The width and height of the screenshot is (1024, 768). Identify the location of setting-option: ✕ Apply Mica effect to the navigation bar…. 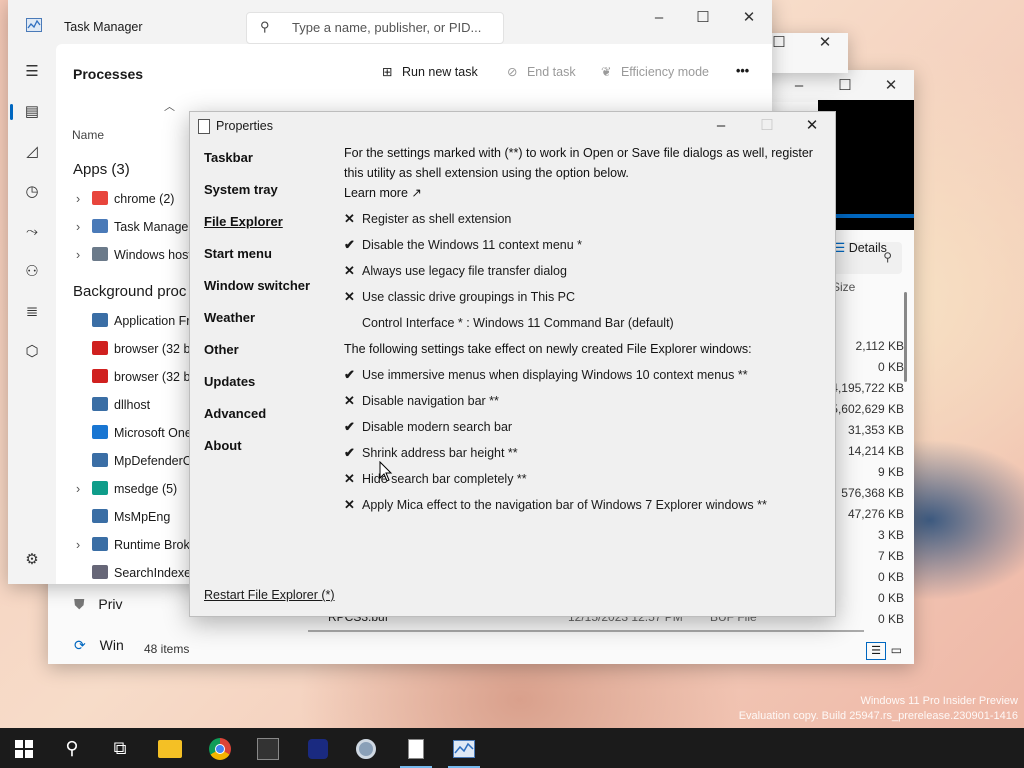
(555, 505).